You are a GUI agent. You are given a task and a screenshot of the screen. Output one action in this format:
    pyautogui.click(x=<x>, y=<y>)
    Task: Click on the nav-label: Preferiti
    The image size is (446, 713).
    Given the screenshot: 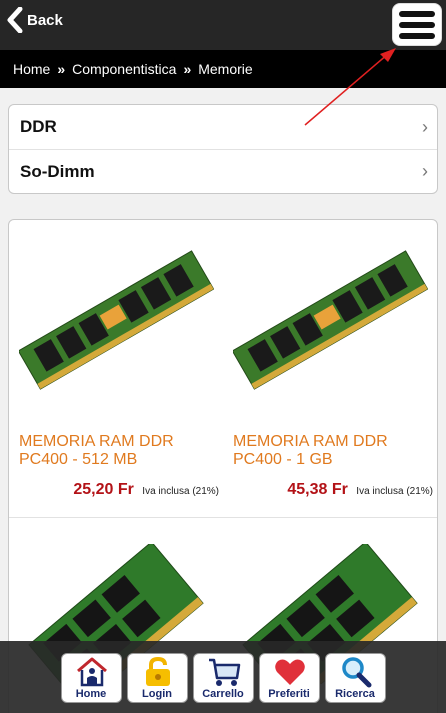 What is the action you would take?
    pyautogui.click(x=289, y=694)
    